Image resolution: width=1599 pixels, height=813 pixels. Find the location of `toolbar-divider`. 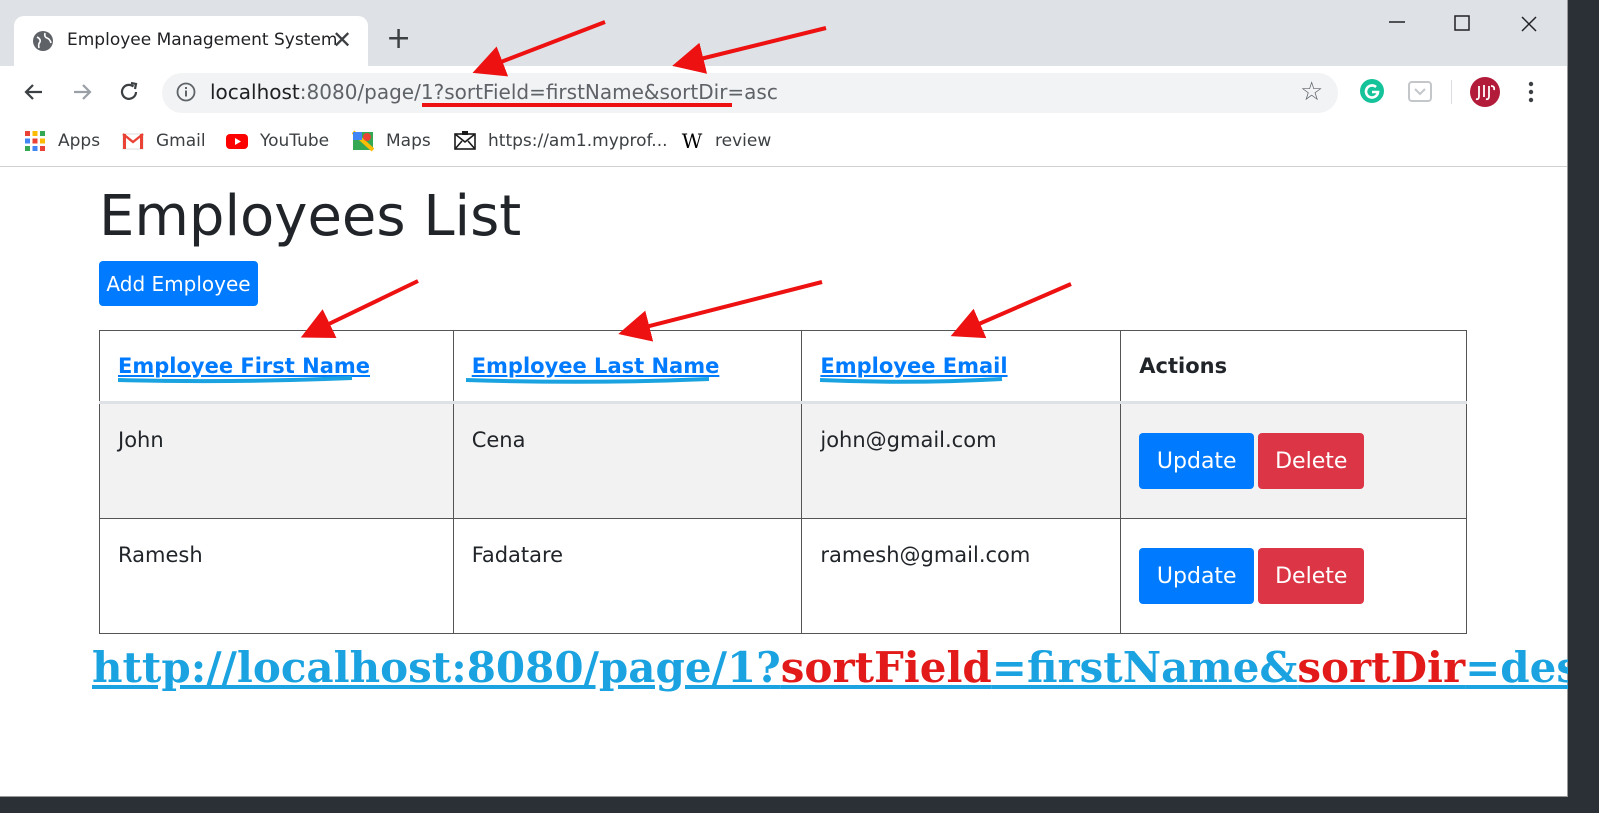

toolbar-divider is located at coordinates (1451, 92).